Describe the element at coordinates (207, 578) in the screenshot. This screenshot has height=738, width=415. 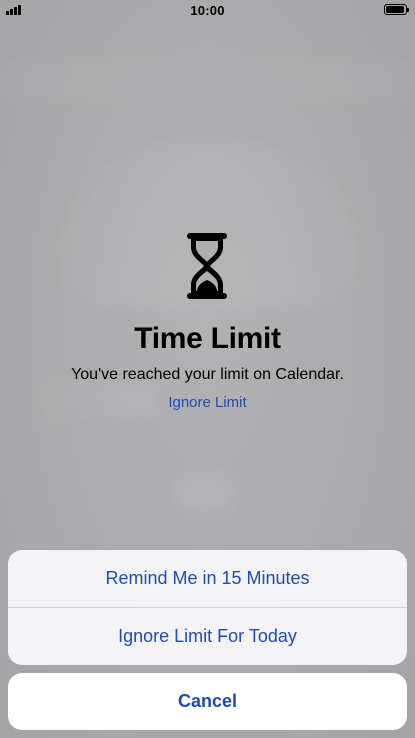
I see `remind-in-15-minutes-button: Remind Me in 15 Minutes` at that location.